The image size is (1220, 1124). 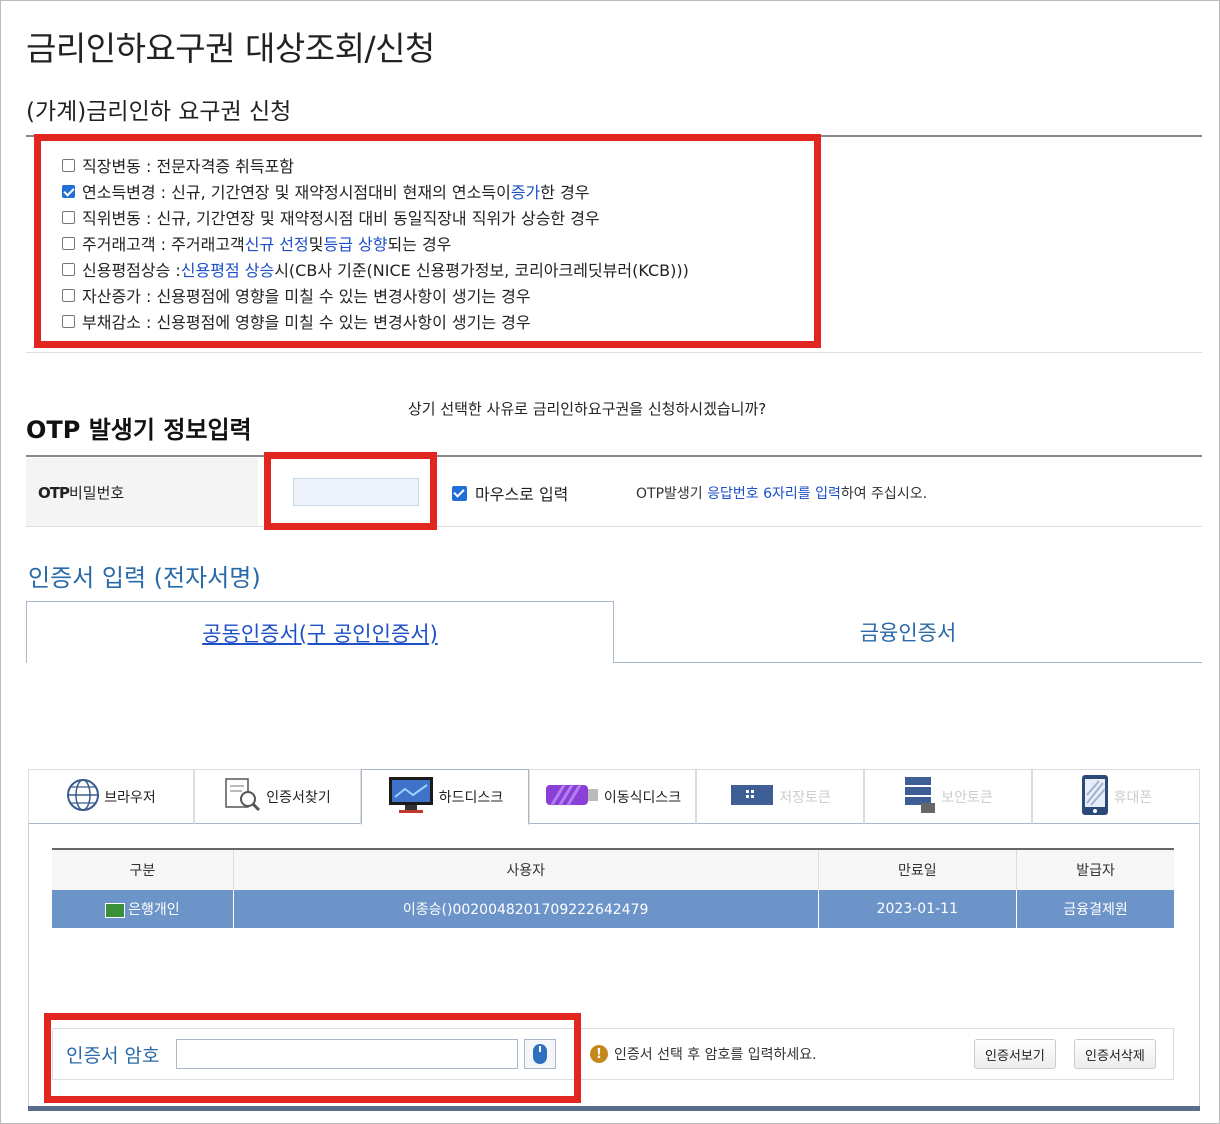 I want to click on security-token-icon, so click(x=920, y=797).